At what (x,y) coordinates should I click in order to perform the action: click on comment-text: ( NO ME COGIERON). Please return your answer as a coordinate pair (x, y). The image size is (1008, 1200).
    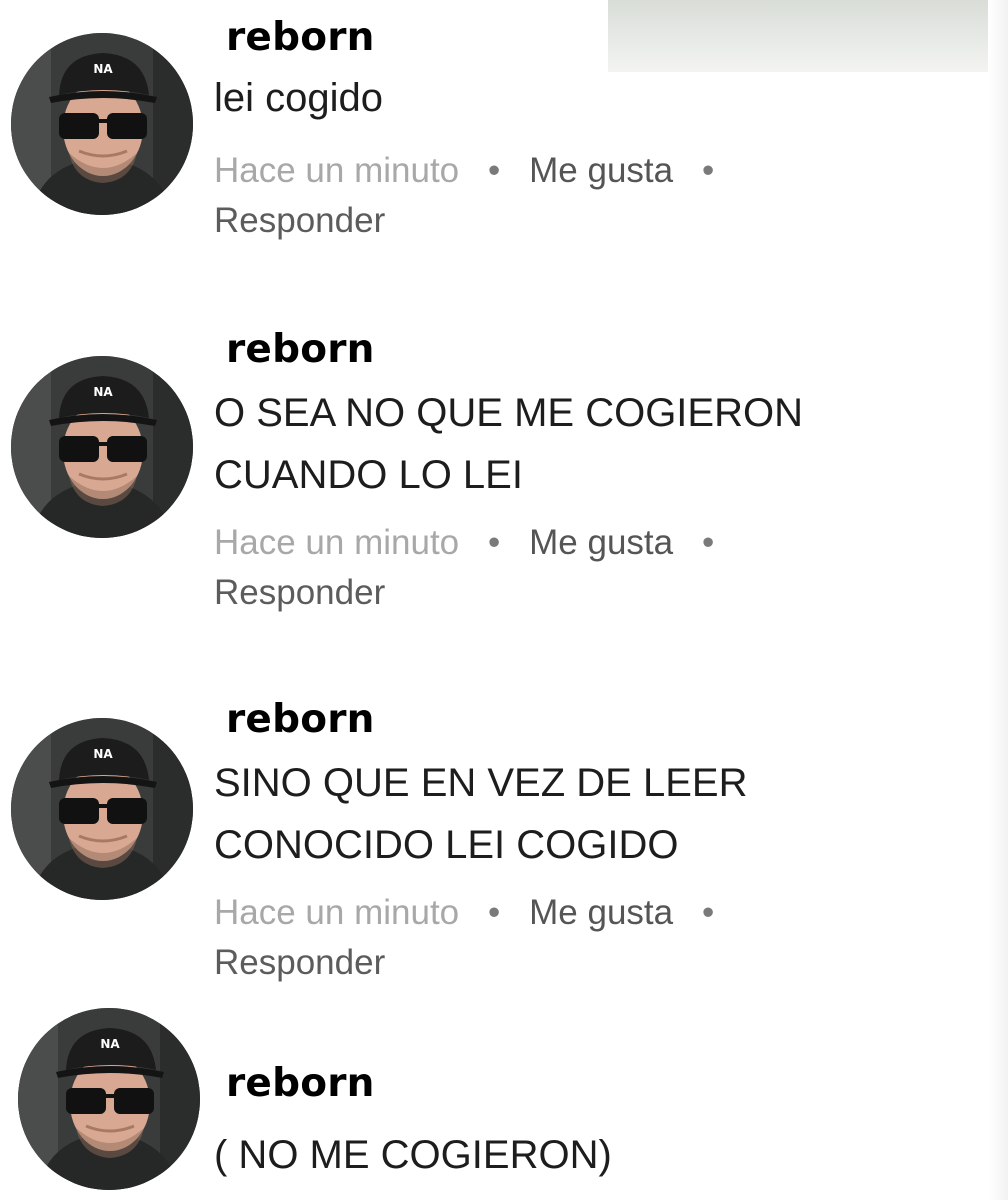
    Looking at the image, I should click on (413, 1155).